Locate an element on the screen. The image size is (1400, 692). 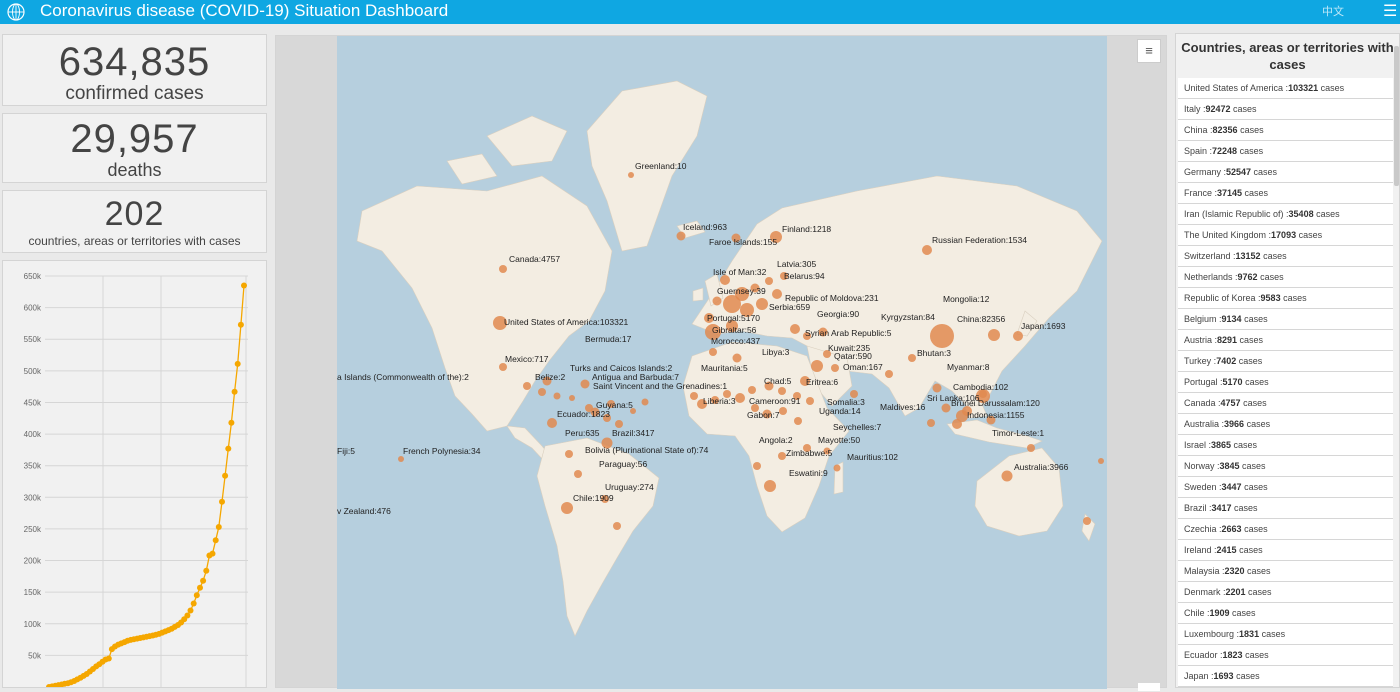
country-case-count: 9762 is located at coordinates (1247, 277).